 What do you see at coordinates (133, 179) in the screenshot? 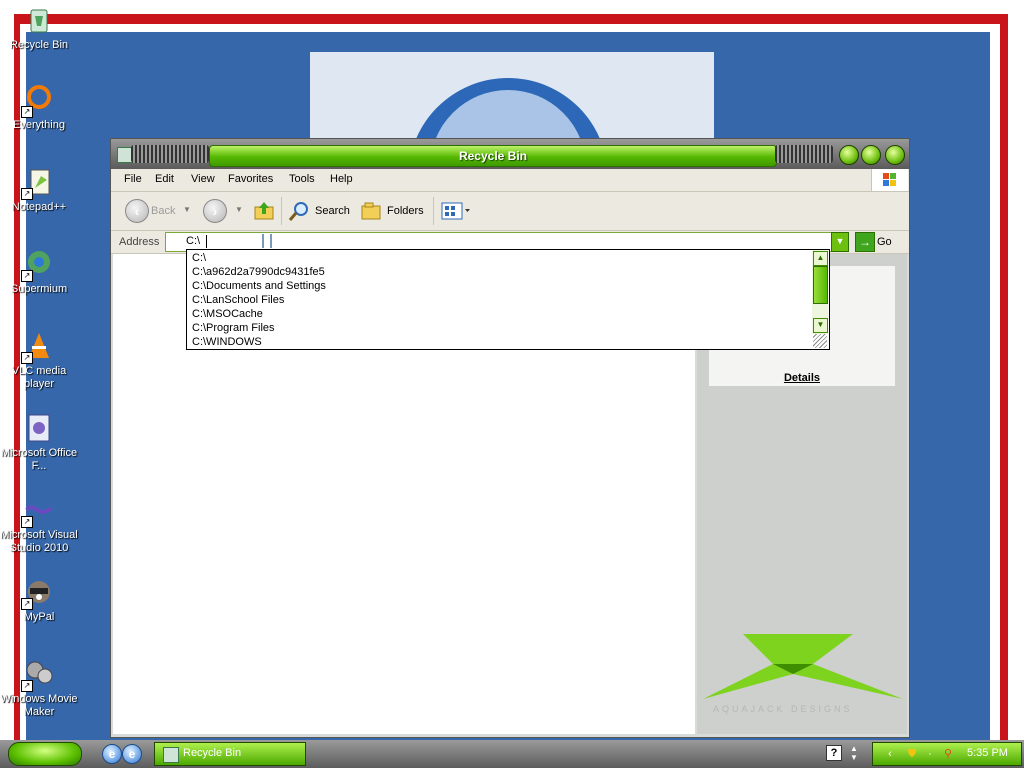
I see `menu-file: File` at bounding box center [133, 179].